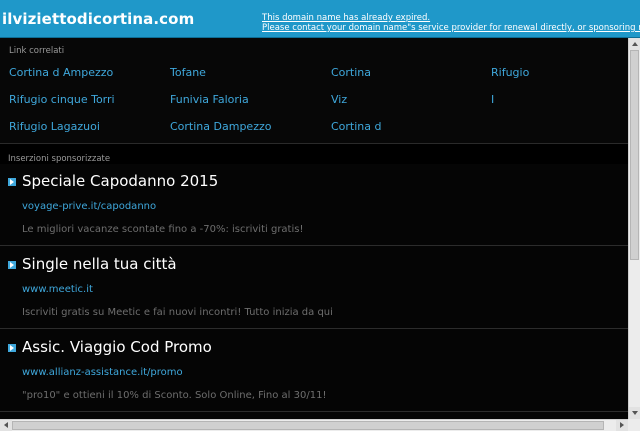  Describe the element at coordinates (209, 99) in the screenshot. I see `related-link: Funivia Faloria` at that location.